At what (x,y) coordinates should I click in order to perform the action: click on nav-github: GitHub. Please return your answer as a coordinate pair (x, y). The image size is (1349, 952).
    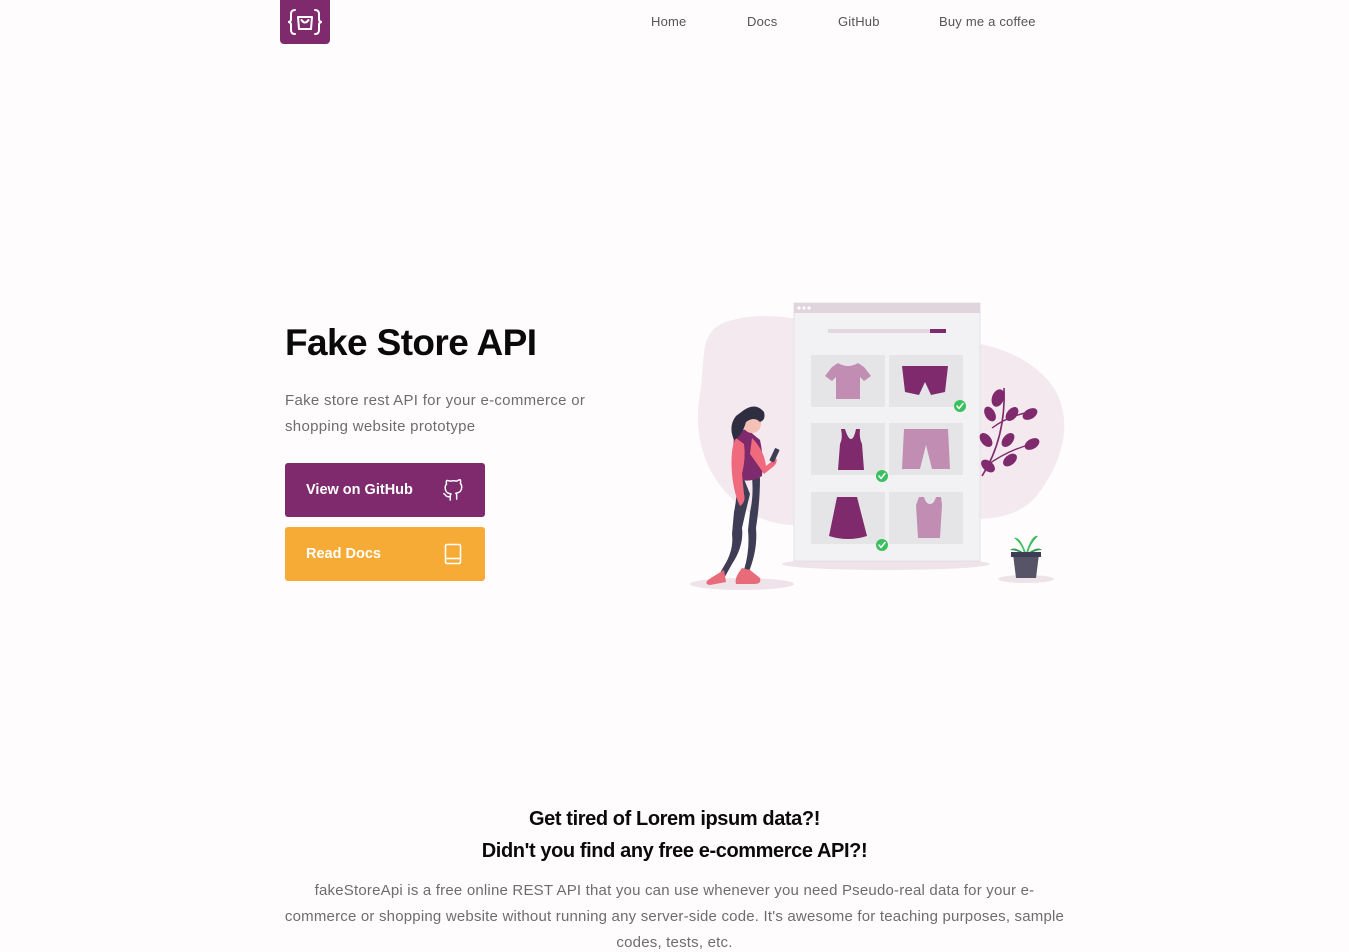
    Looking at the image, I should click on (859, 21).